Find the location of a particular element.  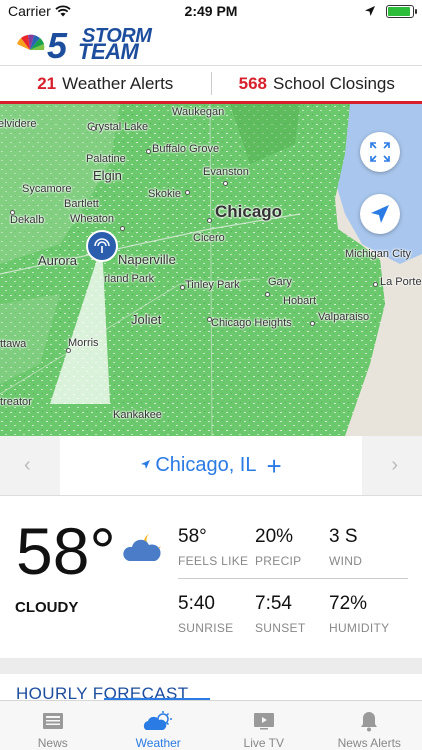

map-label-naperville: Naperville is located at coordinates (147, 259).